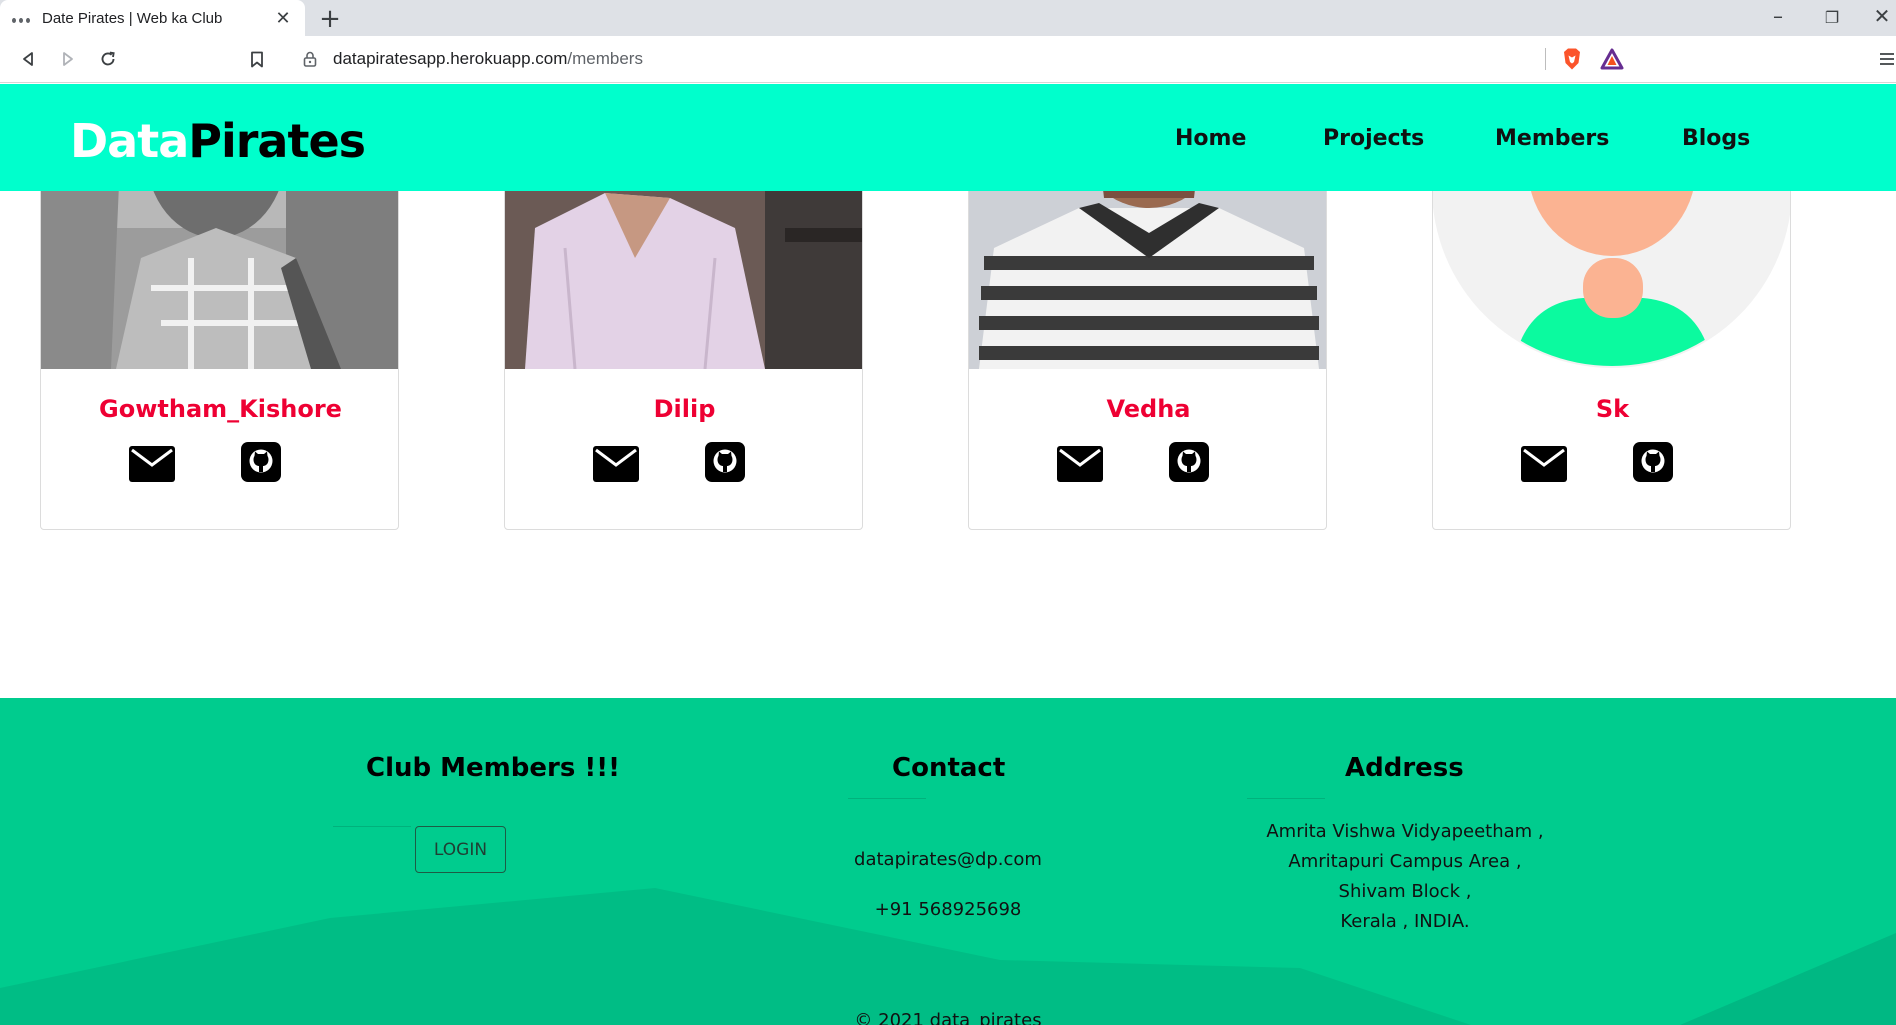 The height and width of the screenshot is (1025, 1896). I want to click on member-name: Dilip, so click(684, 409).